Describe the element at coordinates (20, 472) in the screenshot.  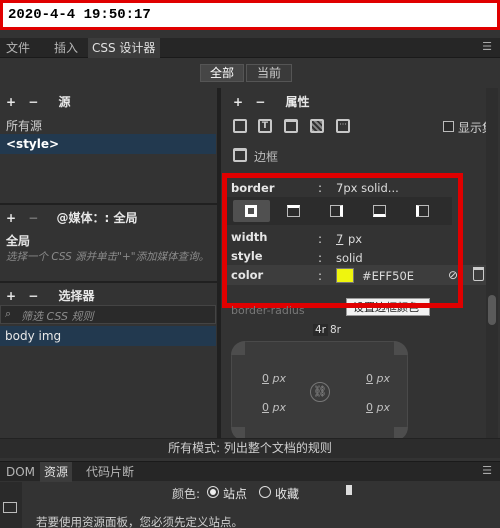
I see `tab-dom: DOM` at that location.